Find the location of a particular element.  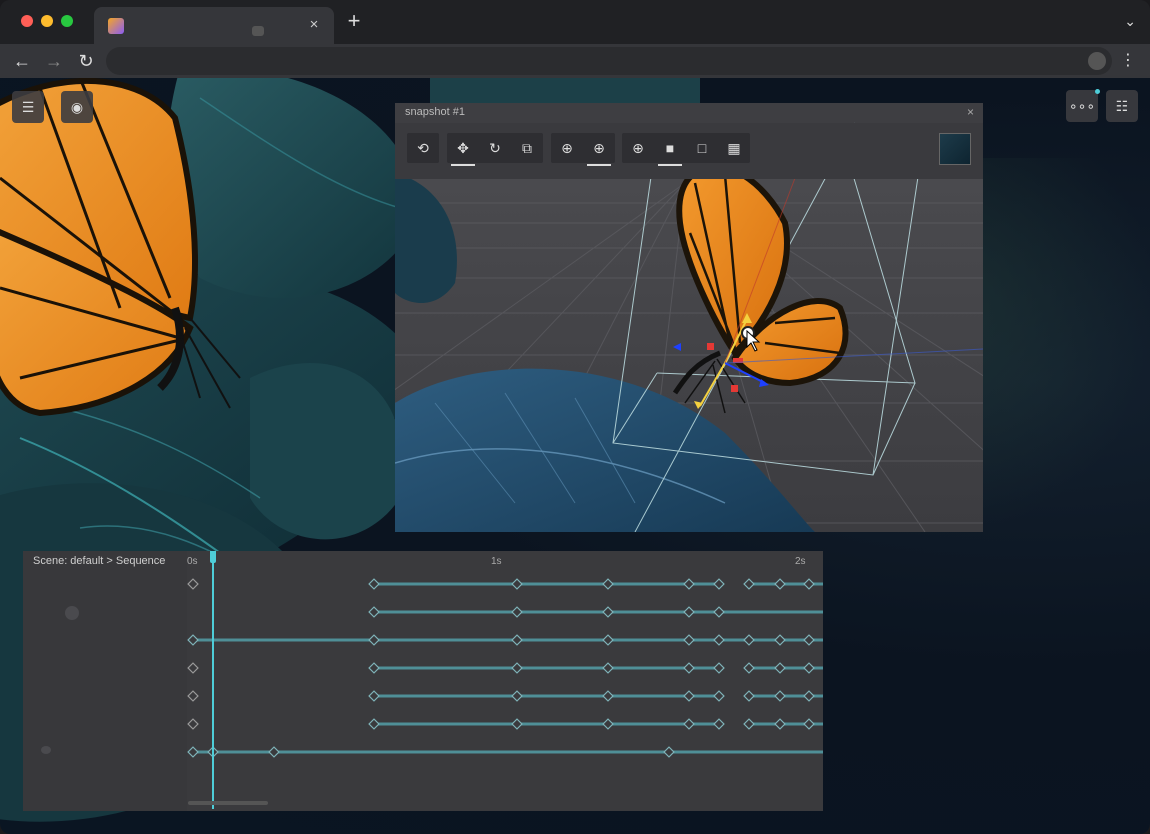

browser-menu-button: ⋮ is located at coordinates (1128, 61).